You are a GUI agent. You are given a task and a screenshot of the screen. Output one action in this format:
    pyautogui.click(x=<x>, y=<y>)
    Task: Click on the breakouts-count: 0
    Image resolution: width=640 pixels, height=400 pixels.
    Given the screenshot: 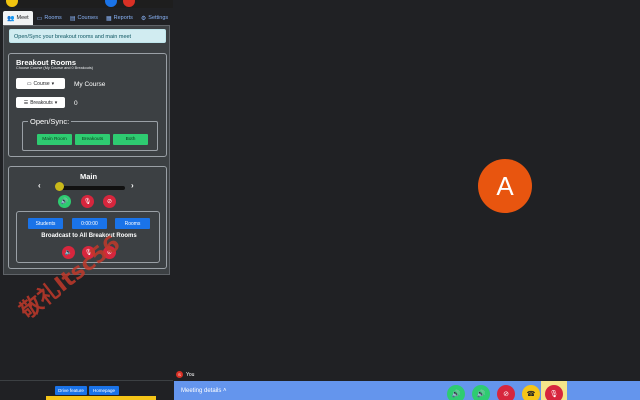 What is the action you would take?
    pyautogui.click(x=76, y=103)
    